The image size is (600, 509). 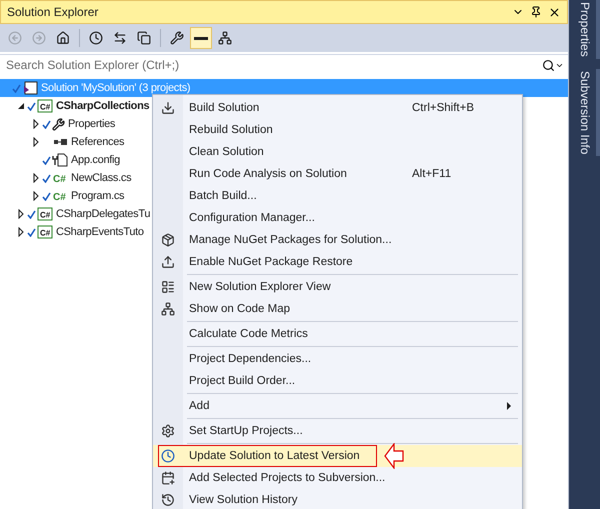 I want to click on tree-item-label: App.config, so click(x=95, y=160).